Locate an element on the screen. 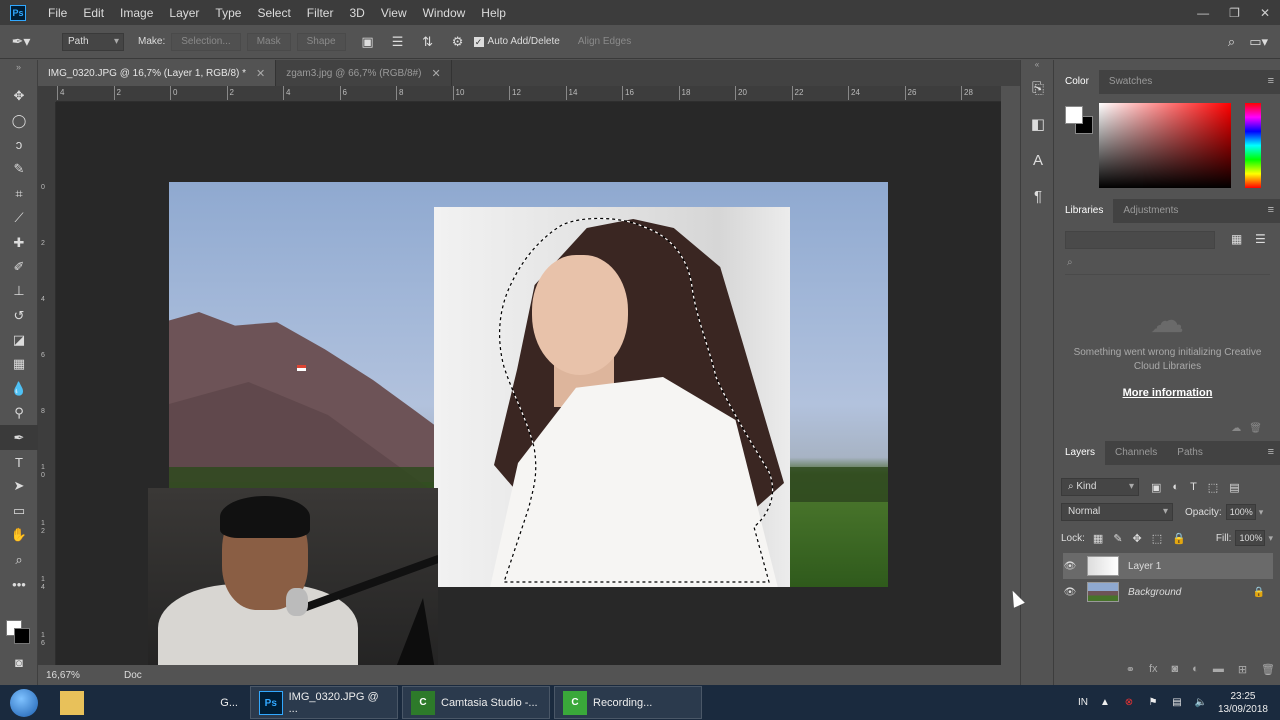  opacity-input: 100% is located at coordinates (1240, 512).